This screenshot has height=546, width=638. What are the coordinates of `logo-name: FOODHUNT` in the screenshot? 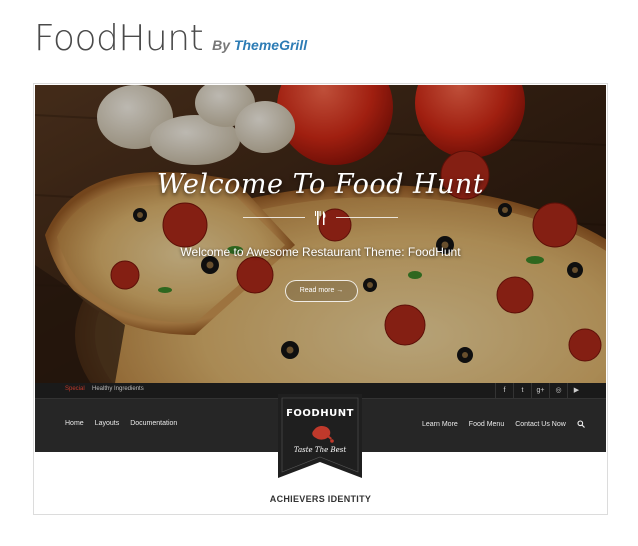 It's located at (320, 413).